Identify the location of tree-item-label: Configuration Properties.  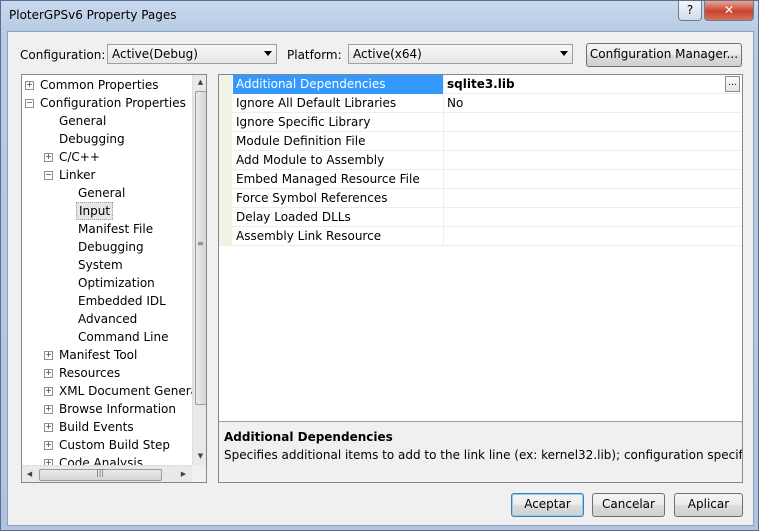
(113, 103).